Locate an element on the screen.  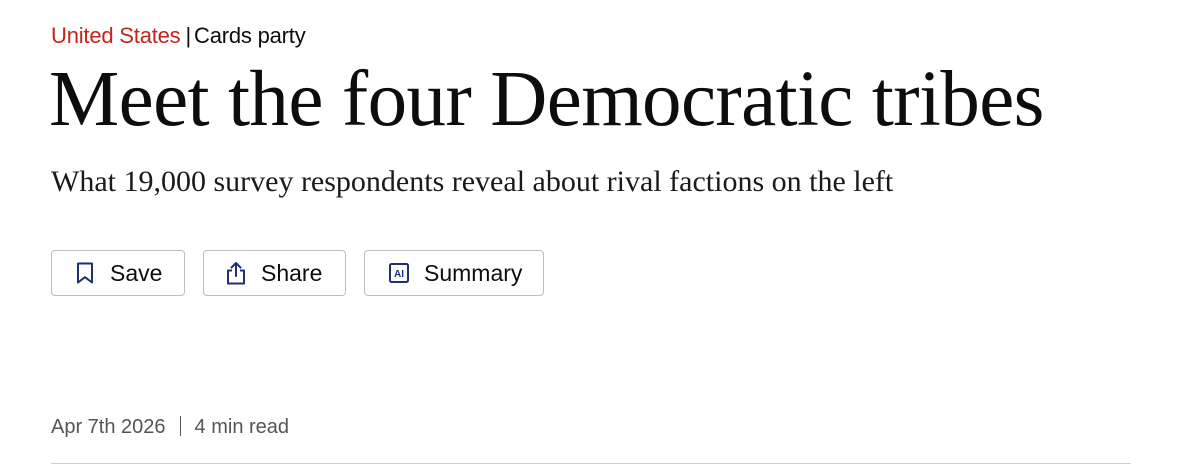
kicker: United States | Cards party is located at coordinates (178, 36).